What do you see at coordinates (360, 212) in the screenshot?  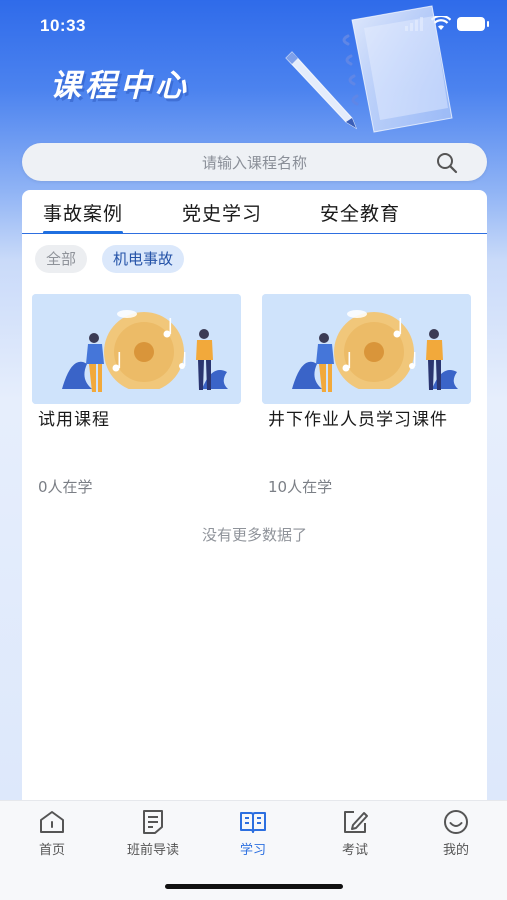 I see `tab-safety-education: 安全教育` at bounding box center [360, 212].